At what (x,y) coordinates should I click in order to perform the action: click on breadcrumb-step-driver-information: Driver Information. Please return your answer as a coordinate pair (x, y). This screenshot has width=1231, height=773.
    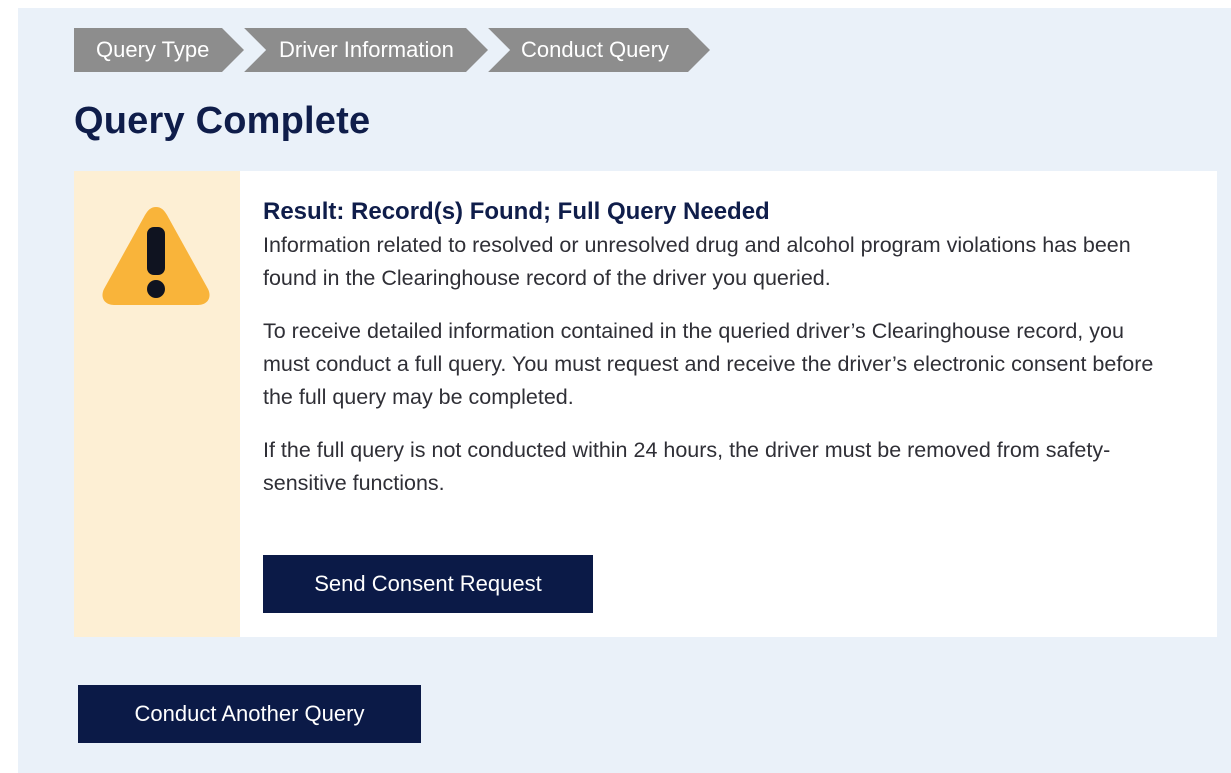
    Looking at the image, I should click on (365, 50).